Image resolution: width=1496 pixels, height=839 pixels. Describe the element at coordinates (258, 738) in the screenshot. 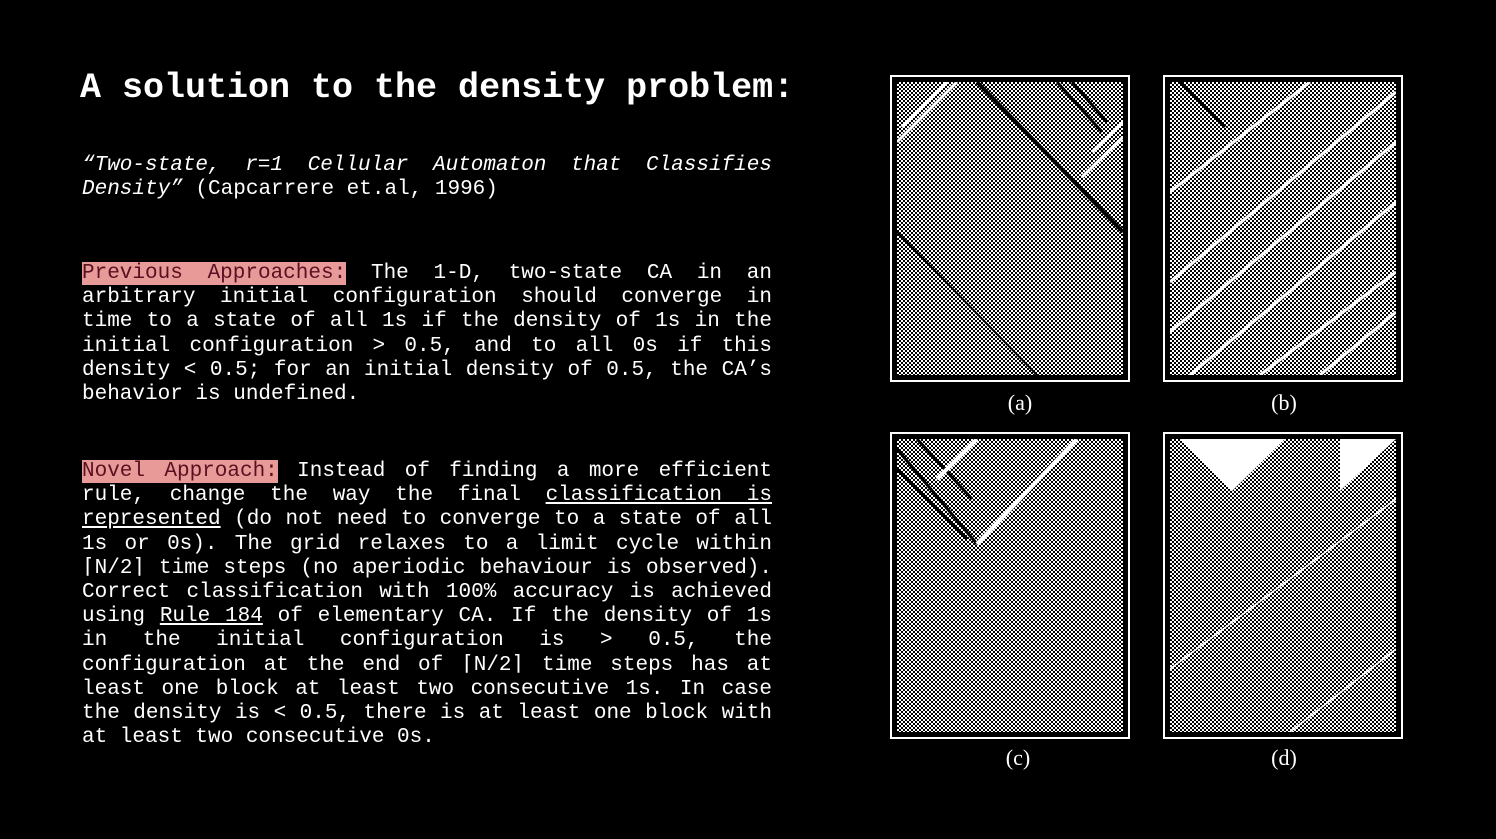

I see `text-segment: at least two consecutive 0s.` at that location.